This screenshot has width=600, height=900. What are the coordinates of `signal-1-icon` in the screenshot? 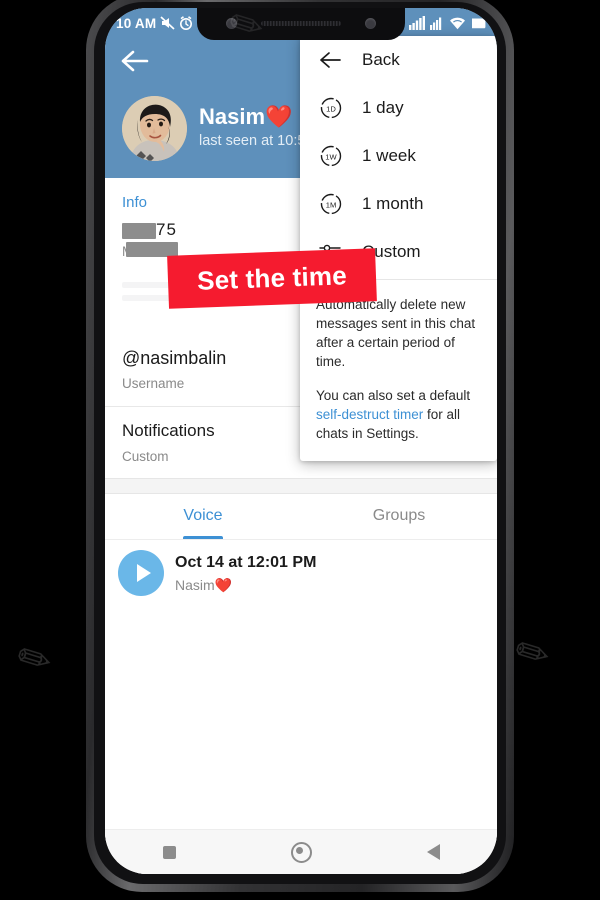 It's located at (417, 23).